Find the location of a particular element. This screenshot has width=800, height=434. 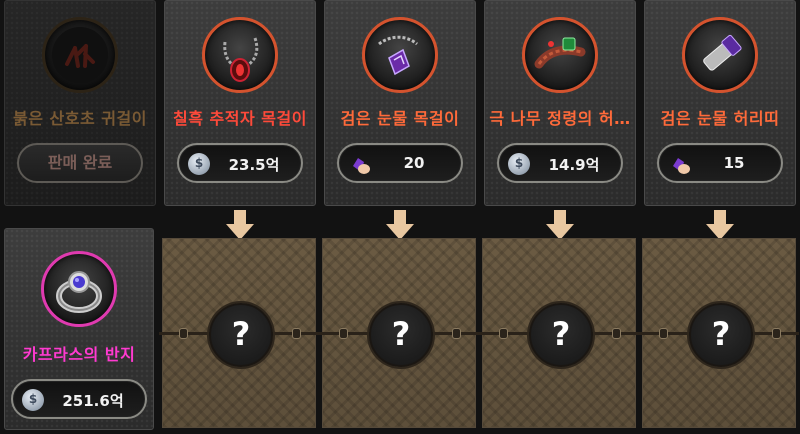

item-card: 극 나무 정령의 허… $ 14.9억 is located at coordinates (560, 103).